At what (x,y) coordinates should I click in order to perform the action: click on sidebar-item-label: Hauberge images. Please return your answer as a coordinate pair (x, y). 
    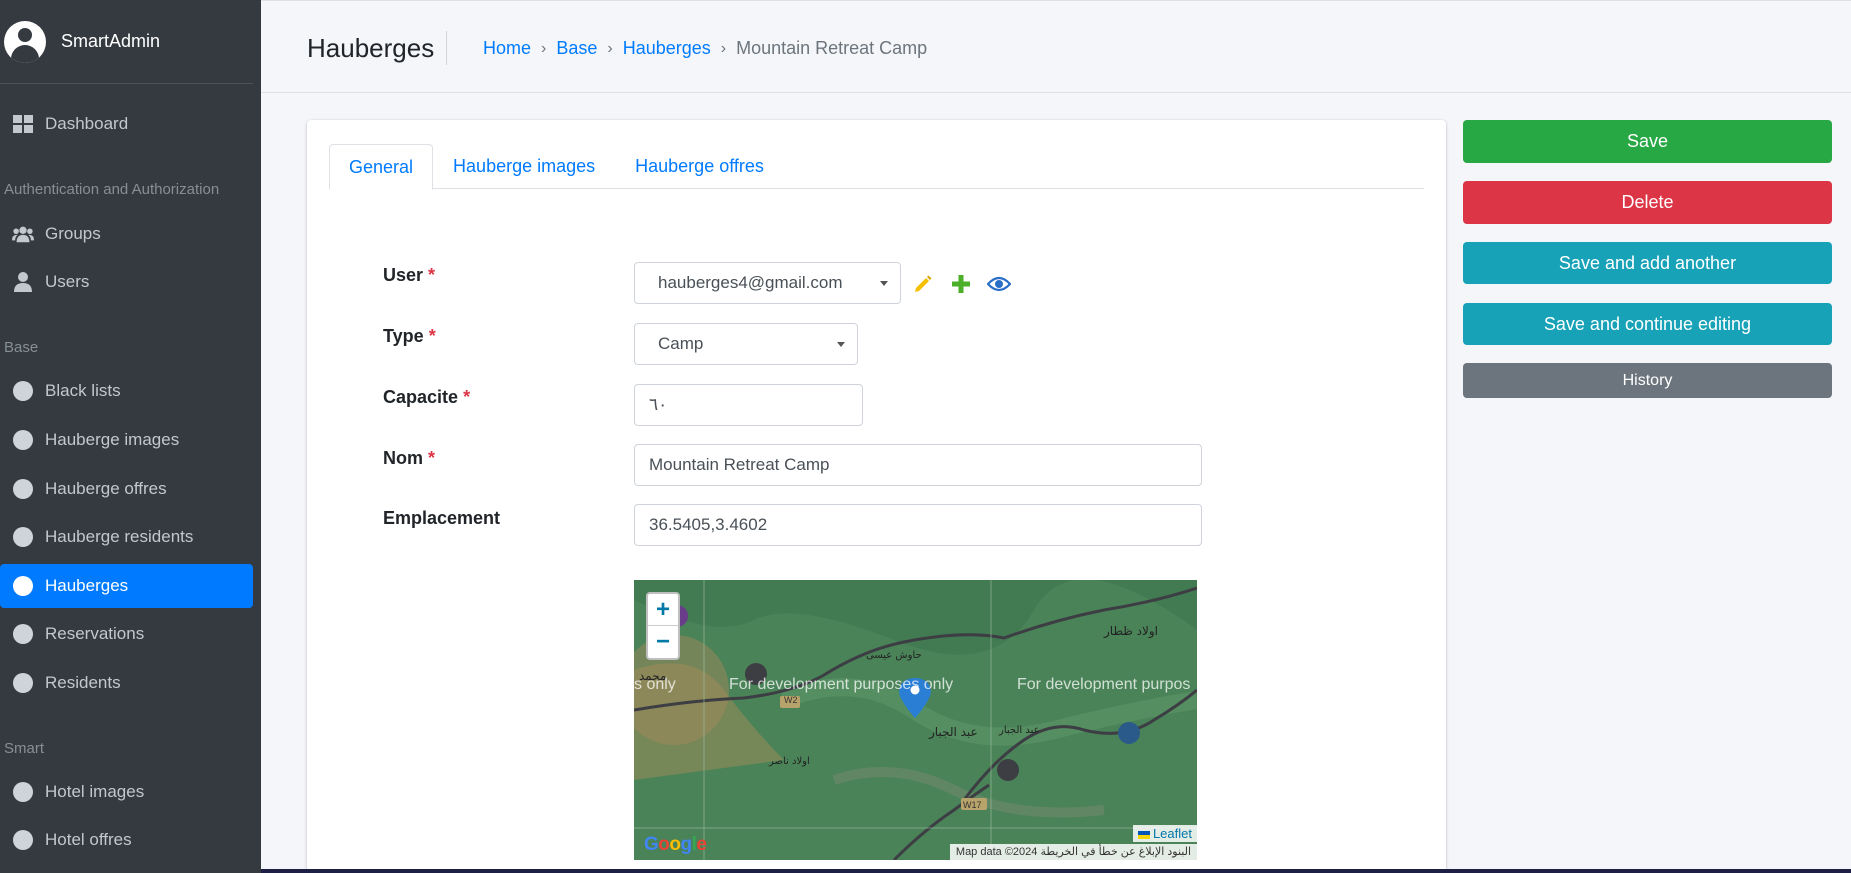
    Looking at the image, I should click on (112, 439).